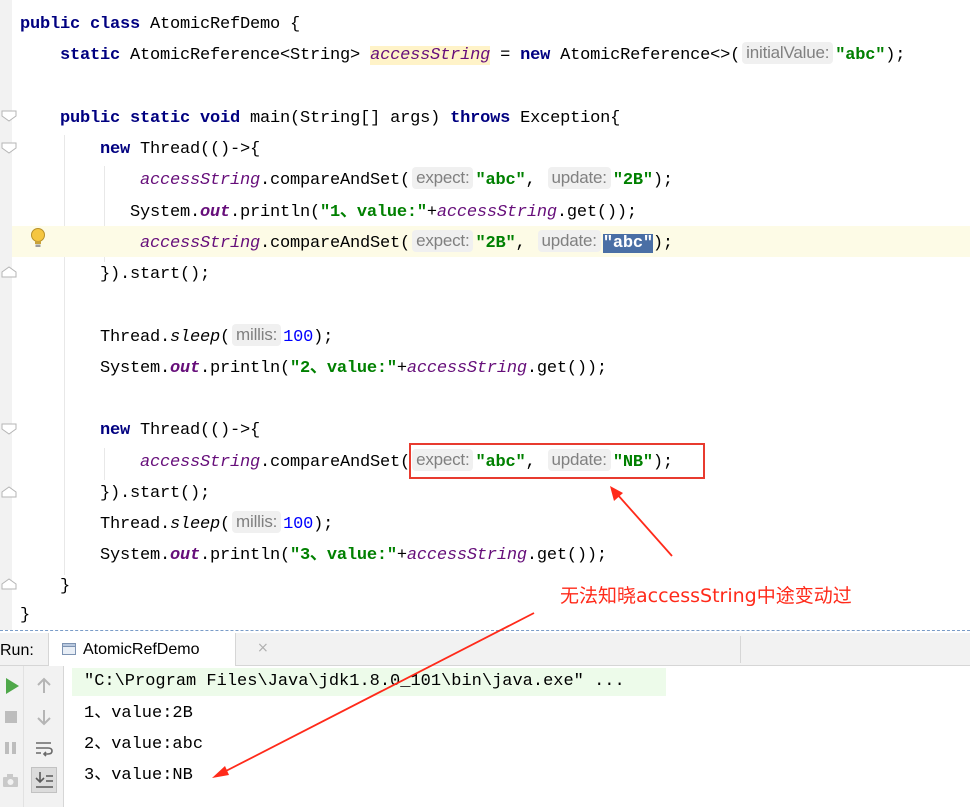 The height and width of the screenshot is (807, 970). Describe the element at coordinates (17, 650) in the screenshot. I see `run-label: Run:` at that location.